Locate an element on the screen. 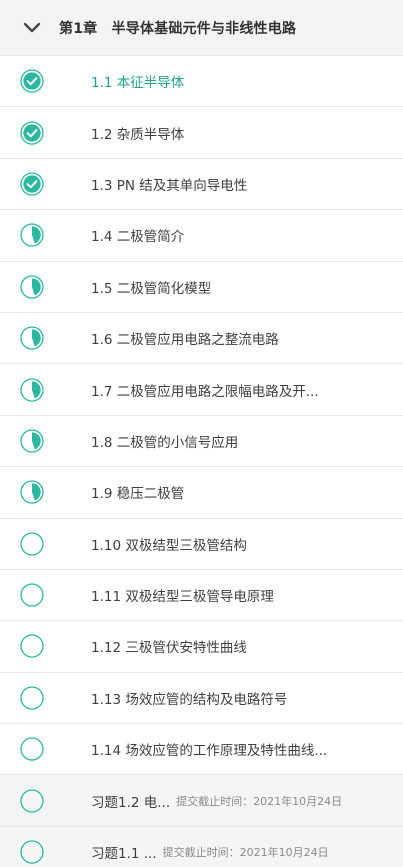 The image size is (403, 867). lesson-item: 1.3 PN 结及其单向导电性 is located at coordinates (201, 184).